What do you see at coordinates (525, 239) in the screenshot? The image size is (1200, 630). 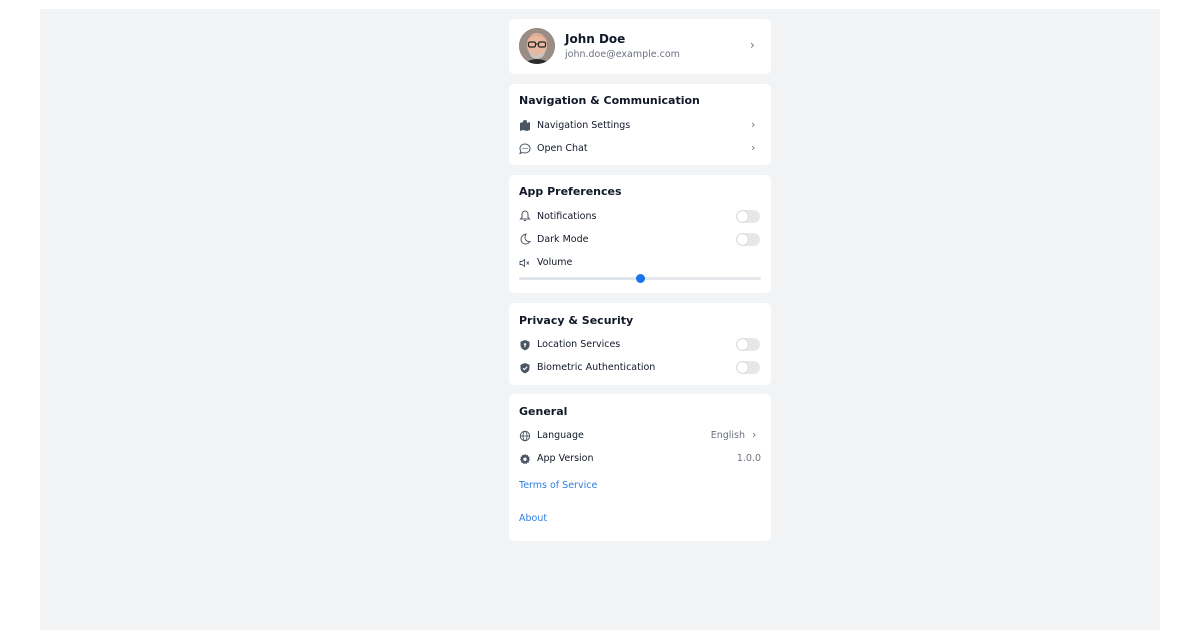 I see `moon-icon` at bounding box center [525, 239].